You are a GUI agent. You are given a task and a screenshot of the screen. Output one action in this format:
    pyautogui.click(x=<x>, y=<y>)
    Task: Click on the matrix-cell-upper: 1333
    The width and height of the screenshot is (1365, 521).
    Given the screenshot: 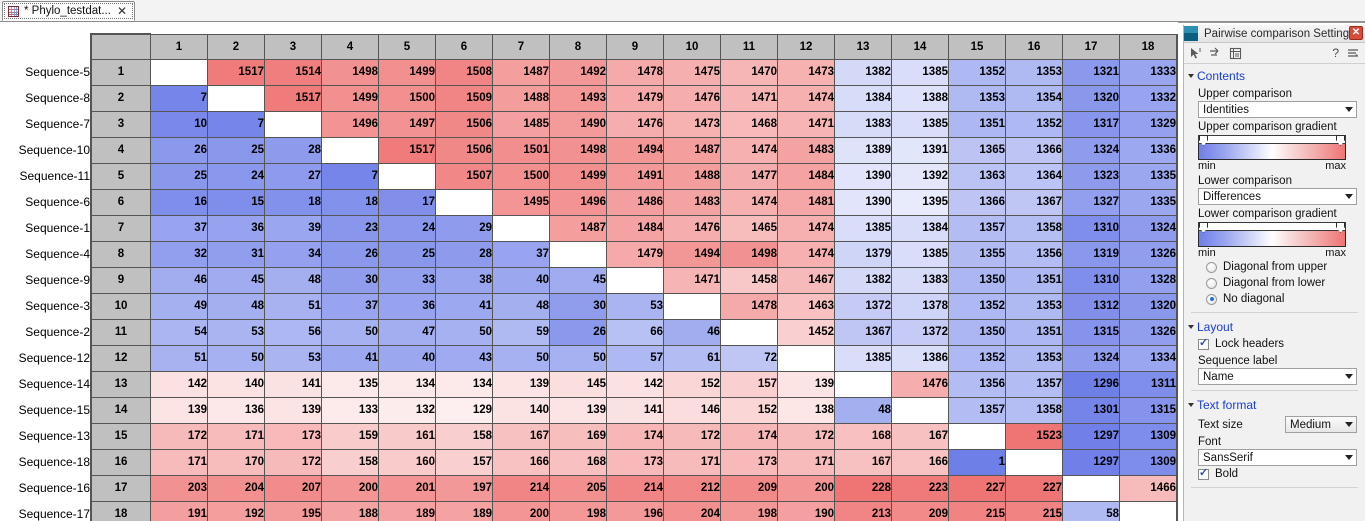 What is the action you would take?
    pyautogui.click(x=1148, y=72)
    